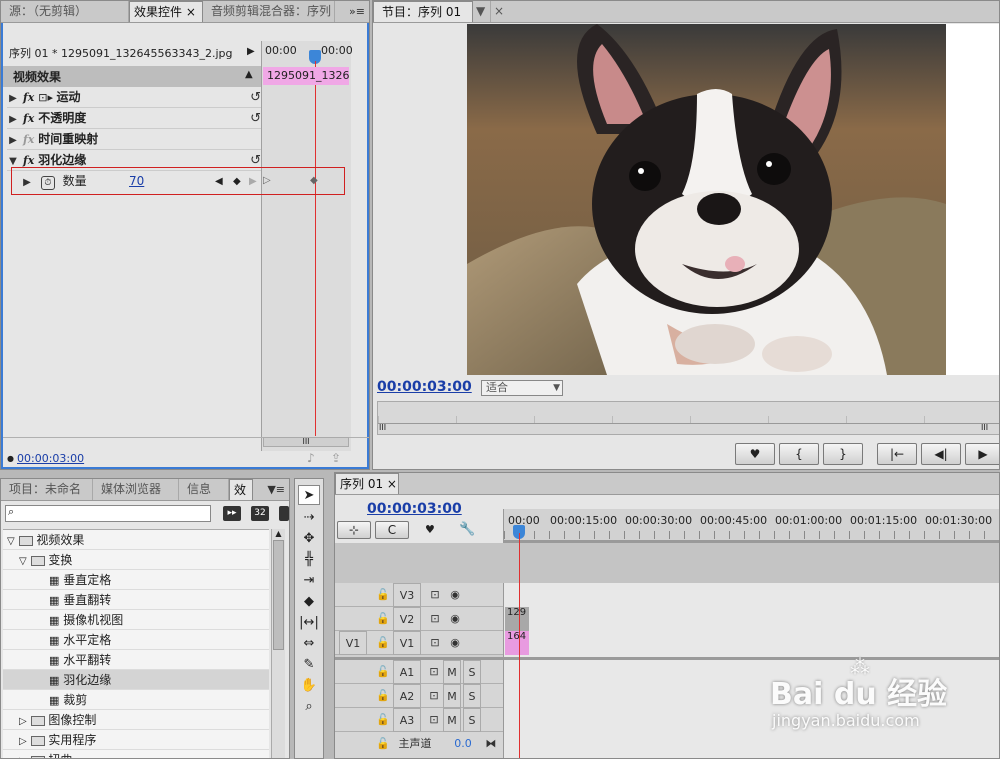  I want to click on selection-tool-icon: ➤, so click(309, 495).